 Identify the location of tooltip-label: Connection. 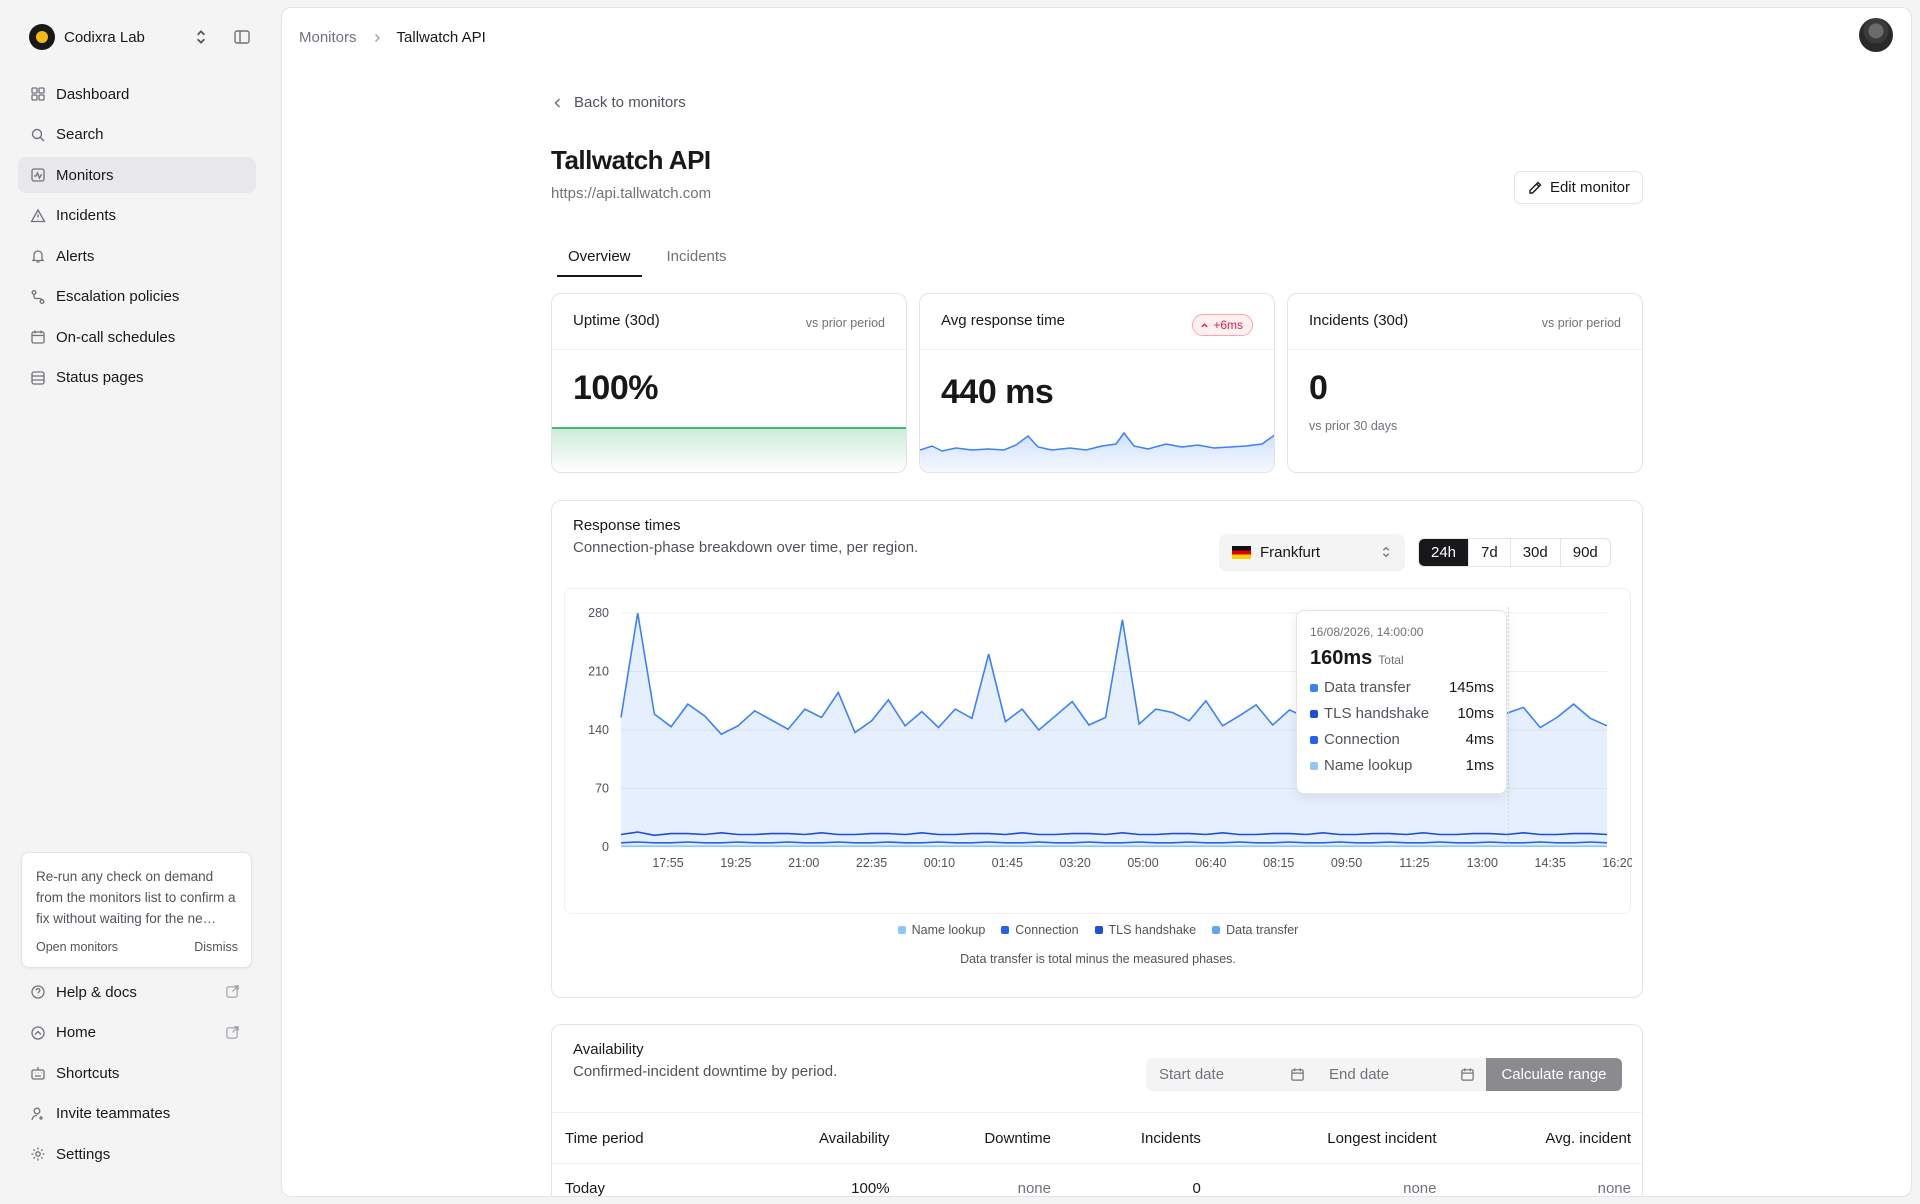
(1362, 739).